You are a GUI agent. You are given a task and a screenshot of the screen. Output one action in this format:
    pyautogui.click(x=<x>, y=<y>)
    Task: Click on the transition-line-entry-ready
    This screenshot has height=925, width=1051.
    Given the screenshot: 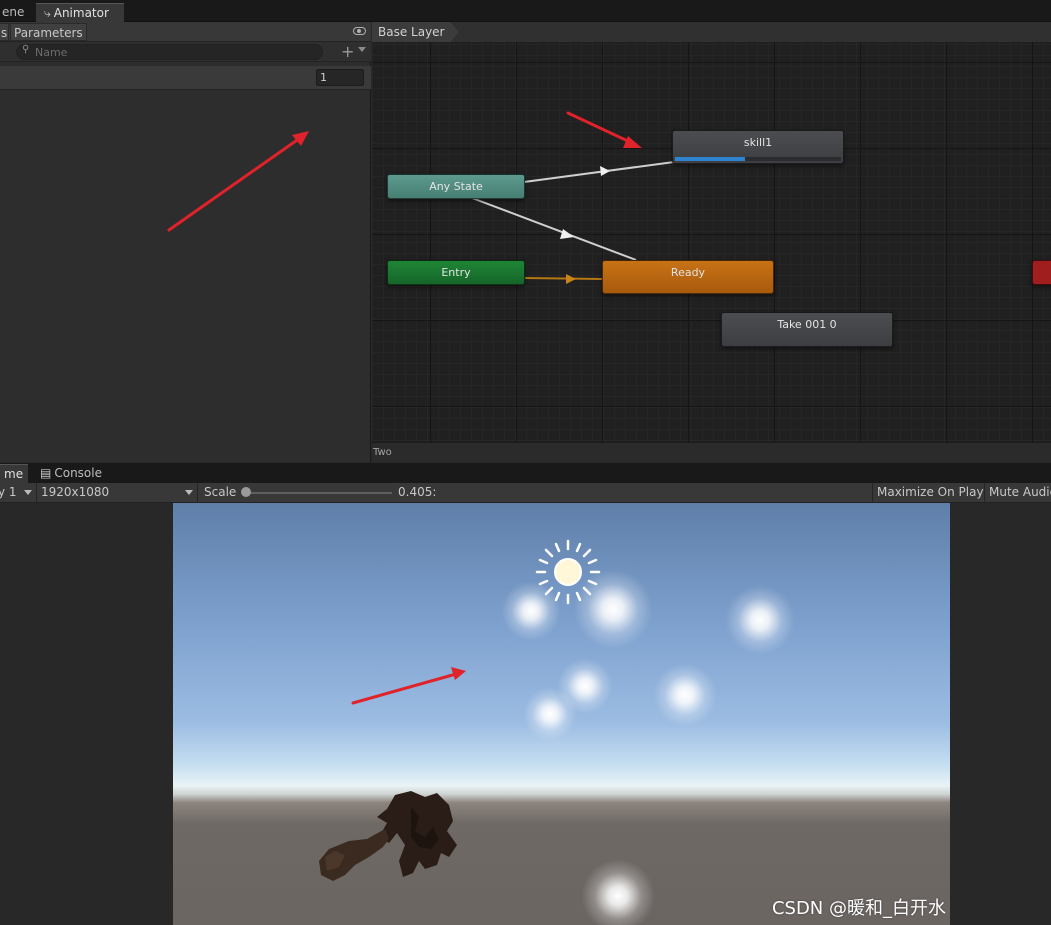 What is the action you would take?
    pyautogui.click(x=563, y=278)
    